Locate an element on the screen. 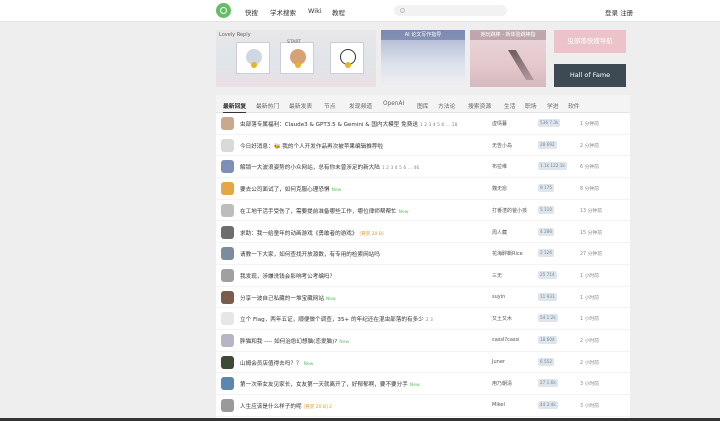 The width and height of the screenshot is (720, 421). tab-latest-post: 最新发表 is located at coordinates (300, 105).